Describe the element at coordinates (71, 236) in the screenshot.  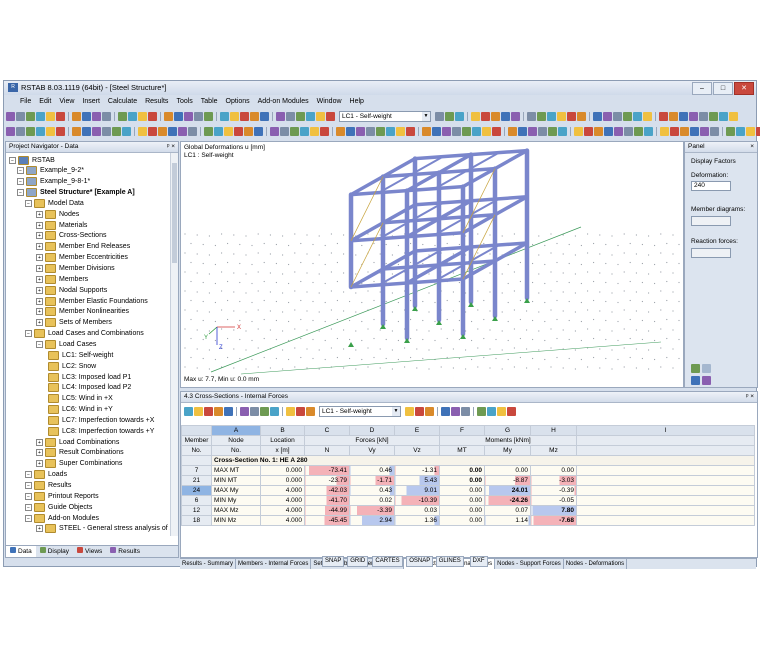
I see `tree-item: + Cross-Sections` at that location.